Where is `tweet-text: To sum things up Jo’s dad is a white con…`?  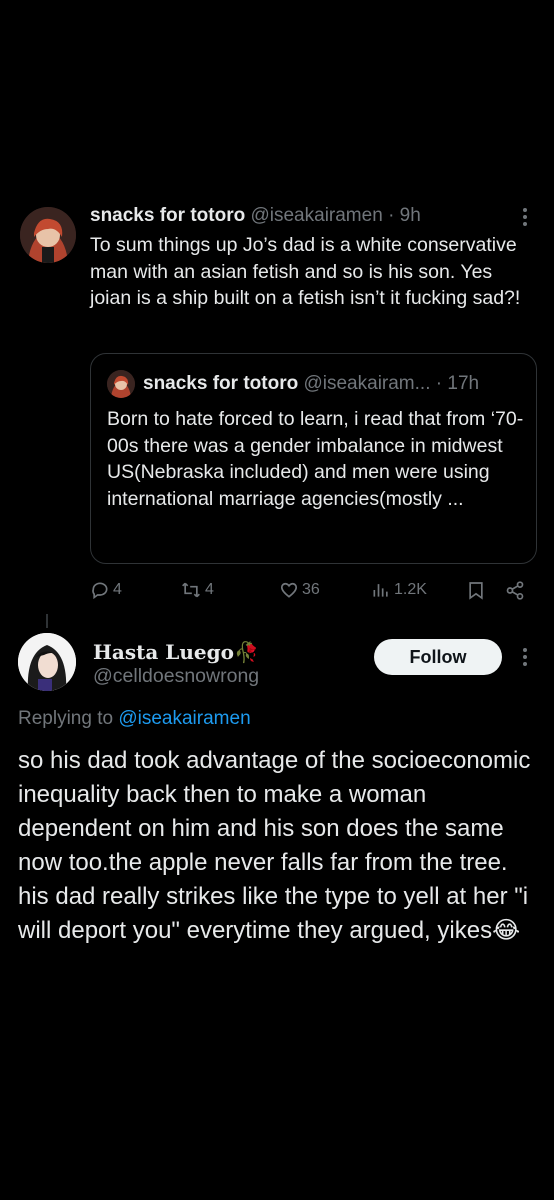 tweet-text: To sum things up Jo’s dad is a white con… is located at coordinates (305, 271).